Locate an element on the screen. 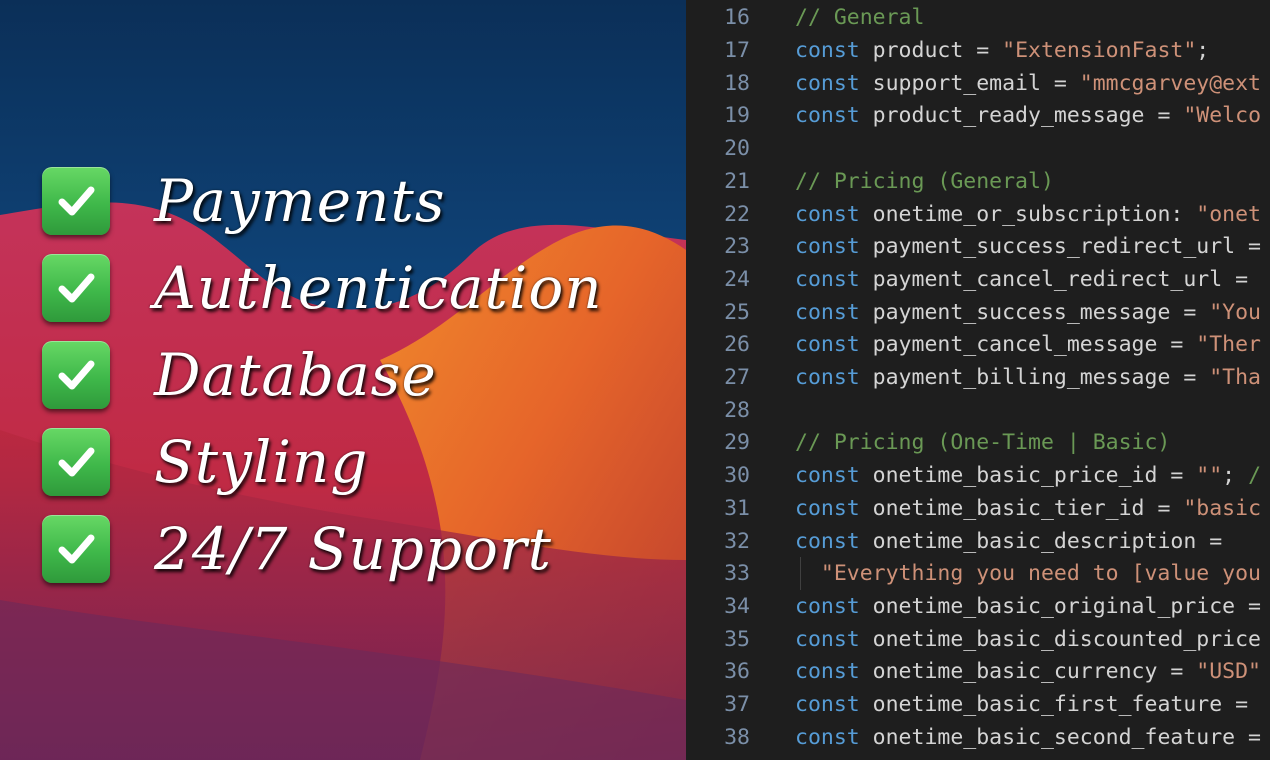 This screenshot has height=760, width=1270. code-line: 20 is located at coordinates (978, 148).